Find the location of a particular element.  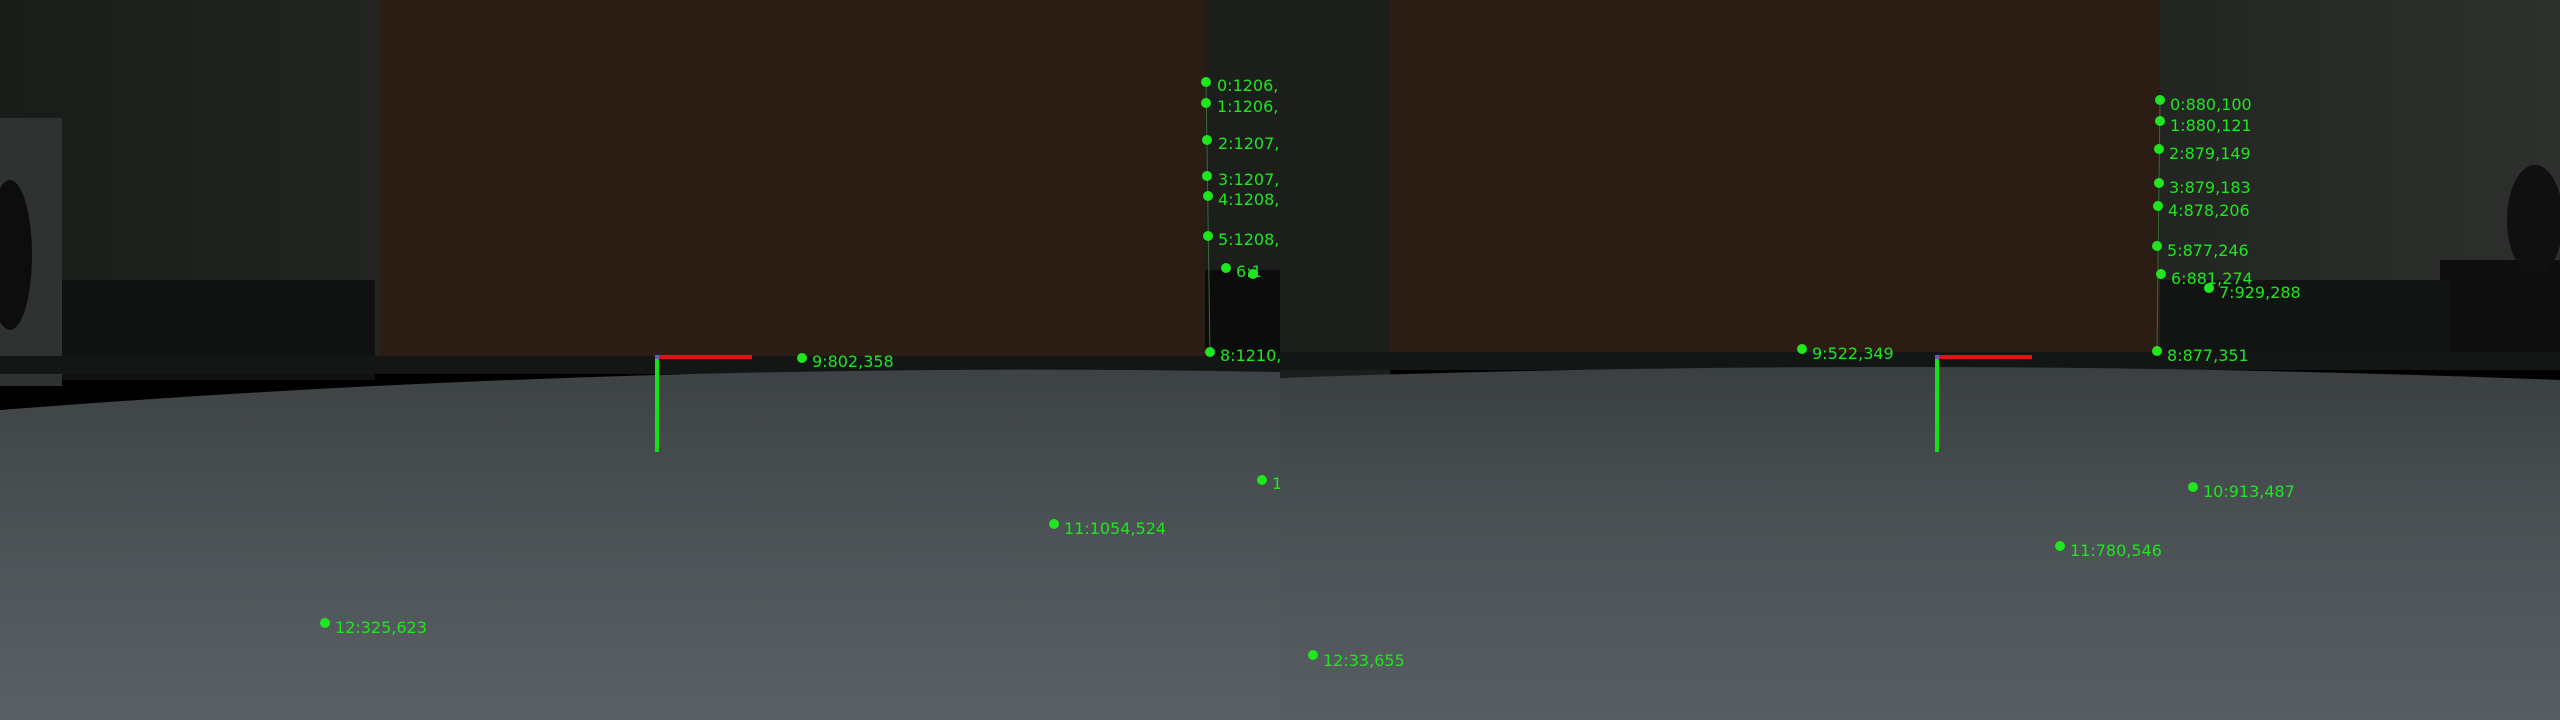

right-keypoint-9: 9:522,349 is located at coordinates (1845, 353).